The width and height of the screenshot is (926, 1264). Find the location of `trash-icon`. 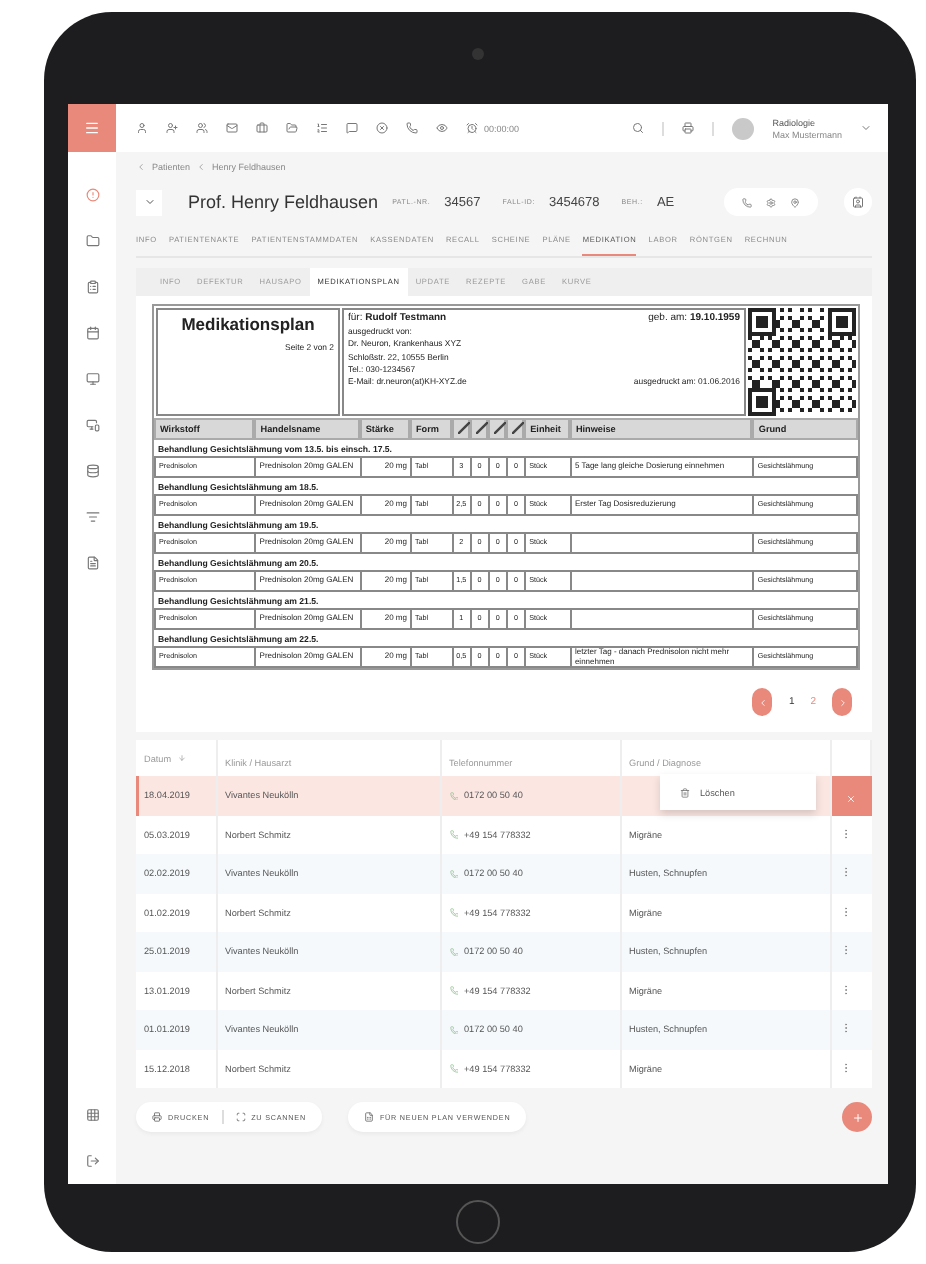

trash-icon is located at coordinates (685, 792).